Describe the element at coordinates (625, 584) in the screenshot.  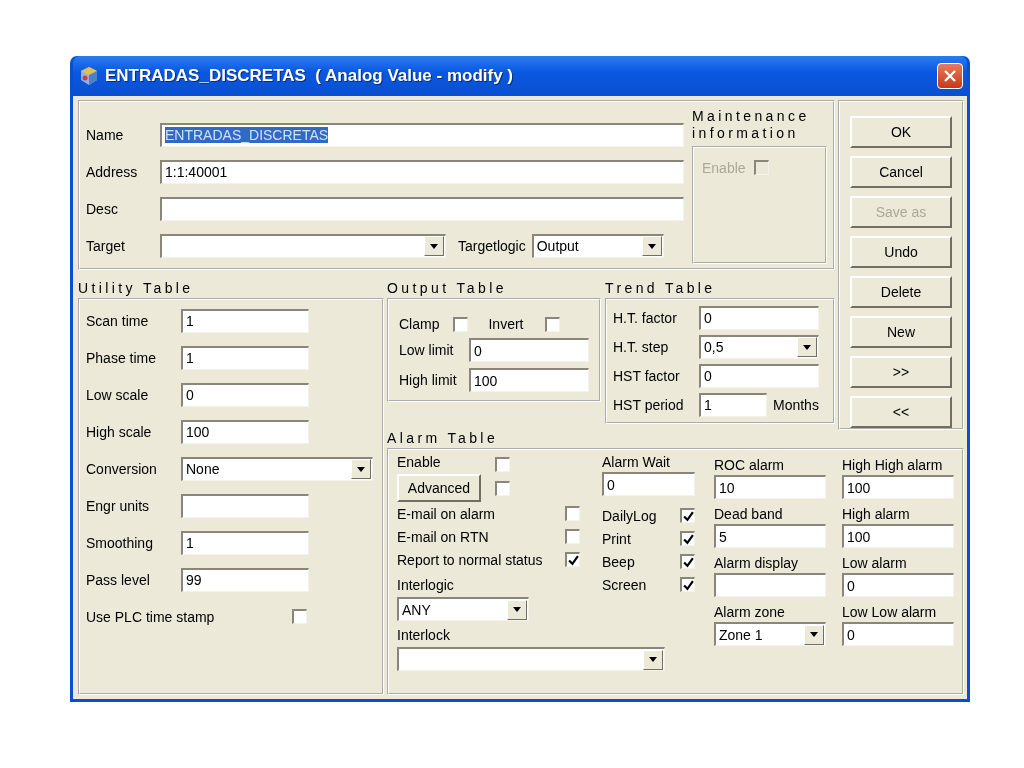
I see `checkbox-label: Screen` at that location.